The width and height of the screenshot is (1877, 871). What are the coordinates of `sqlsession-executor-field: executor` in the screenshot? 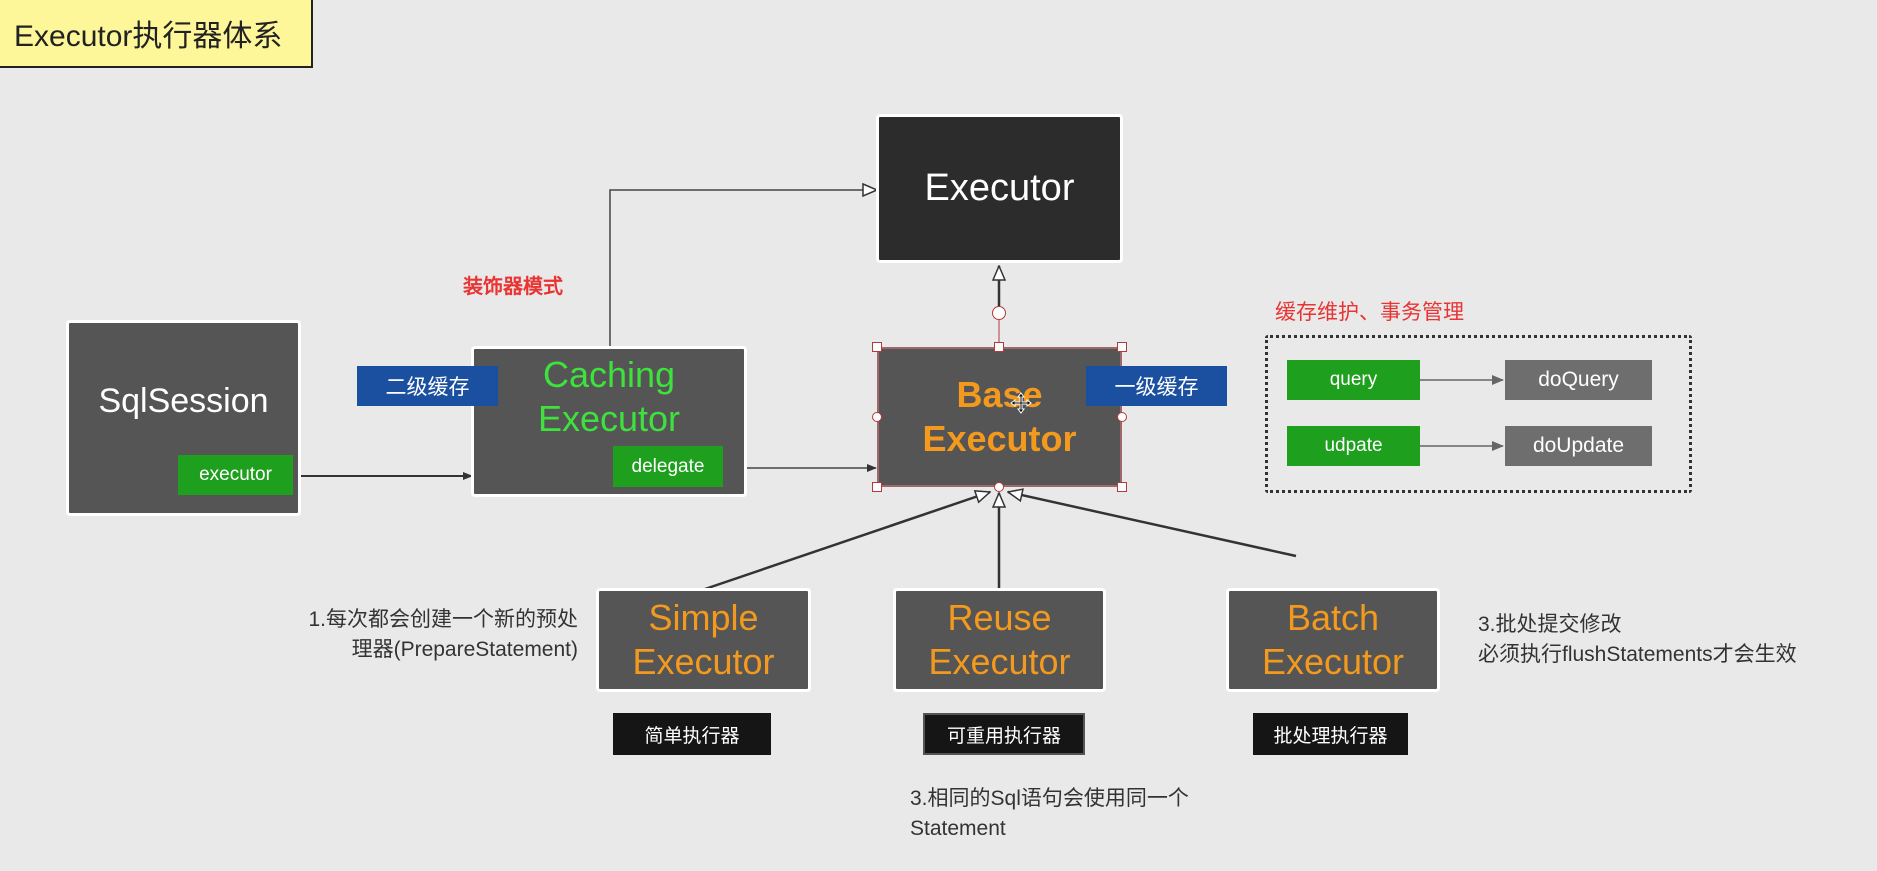 It's located at (235, 475).